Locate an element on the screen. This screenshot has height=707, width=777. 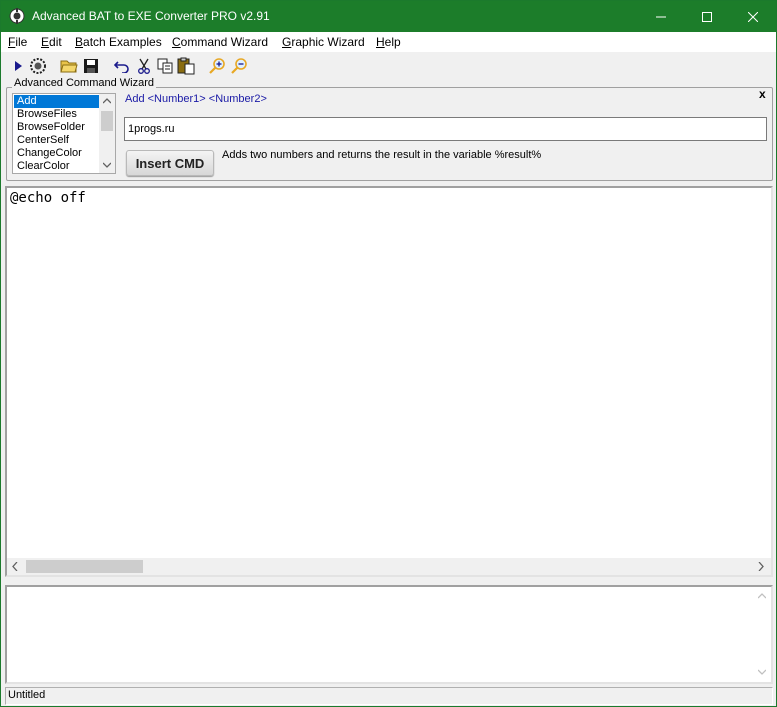
menu-help: Help is located at coordinates (388, 42).